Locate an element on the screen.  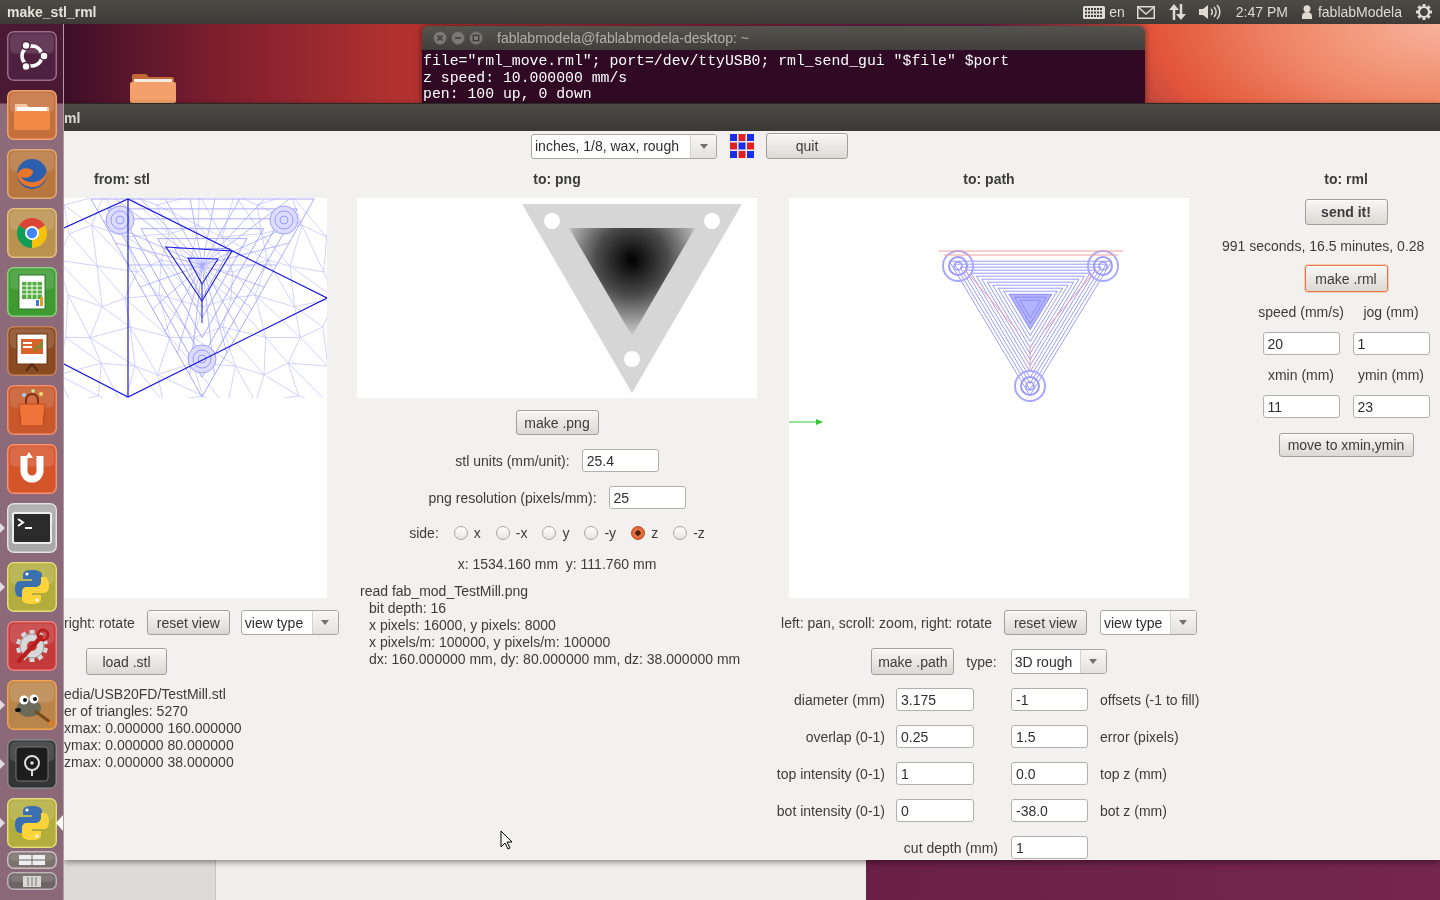
text-field: 25 is located at coordinates (647, 497).